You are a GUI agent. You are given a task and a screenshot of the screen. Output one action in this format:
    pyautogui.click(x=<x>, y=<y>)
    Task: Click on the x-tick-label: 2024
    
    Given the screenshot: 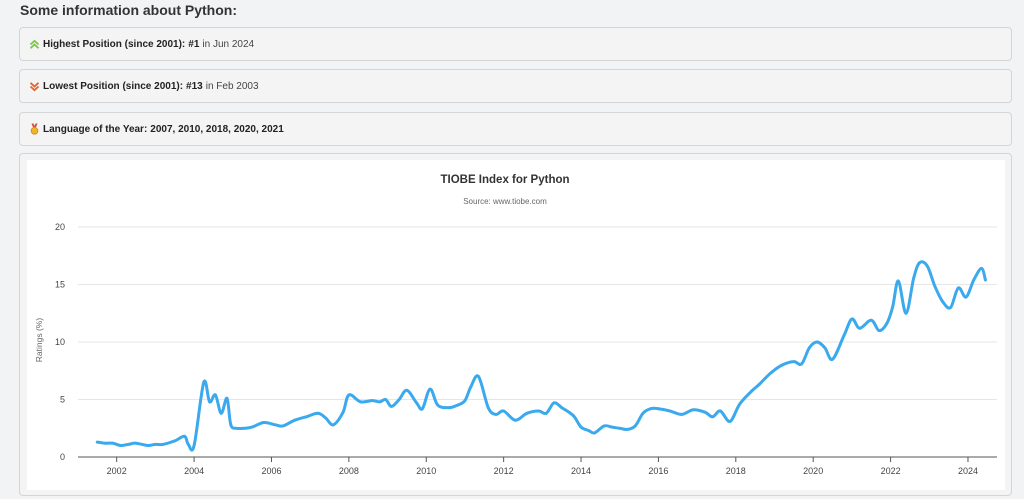 What is the action you would take?
    pyautogui.click(x=968, y=471)
    